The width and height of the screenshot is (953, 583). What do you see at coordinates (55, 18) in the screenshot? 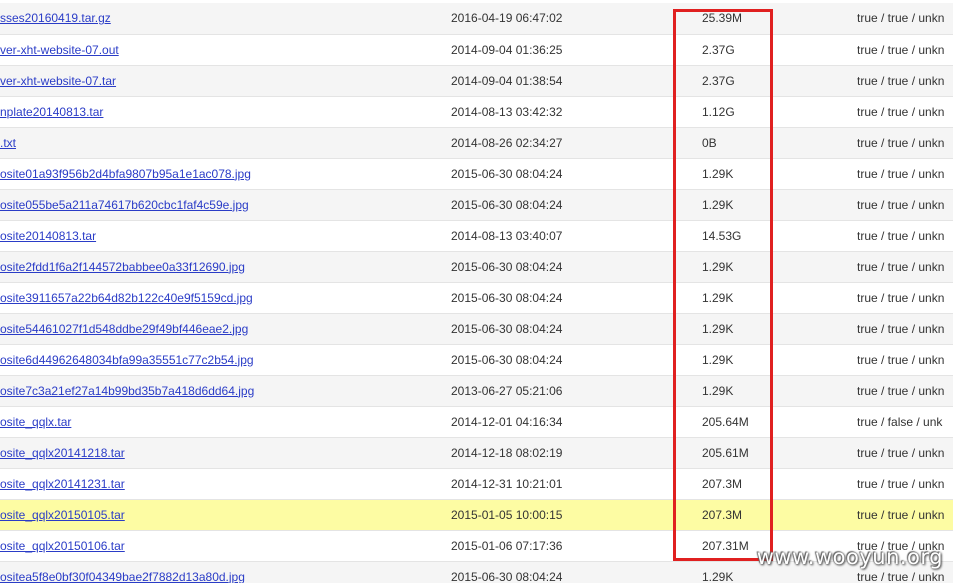
I see `file-link: sses20160419.tar.gz` at bounding box center [55, 18].